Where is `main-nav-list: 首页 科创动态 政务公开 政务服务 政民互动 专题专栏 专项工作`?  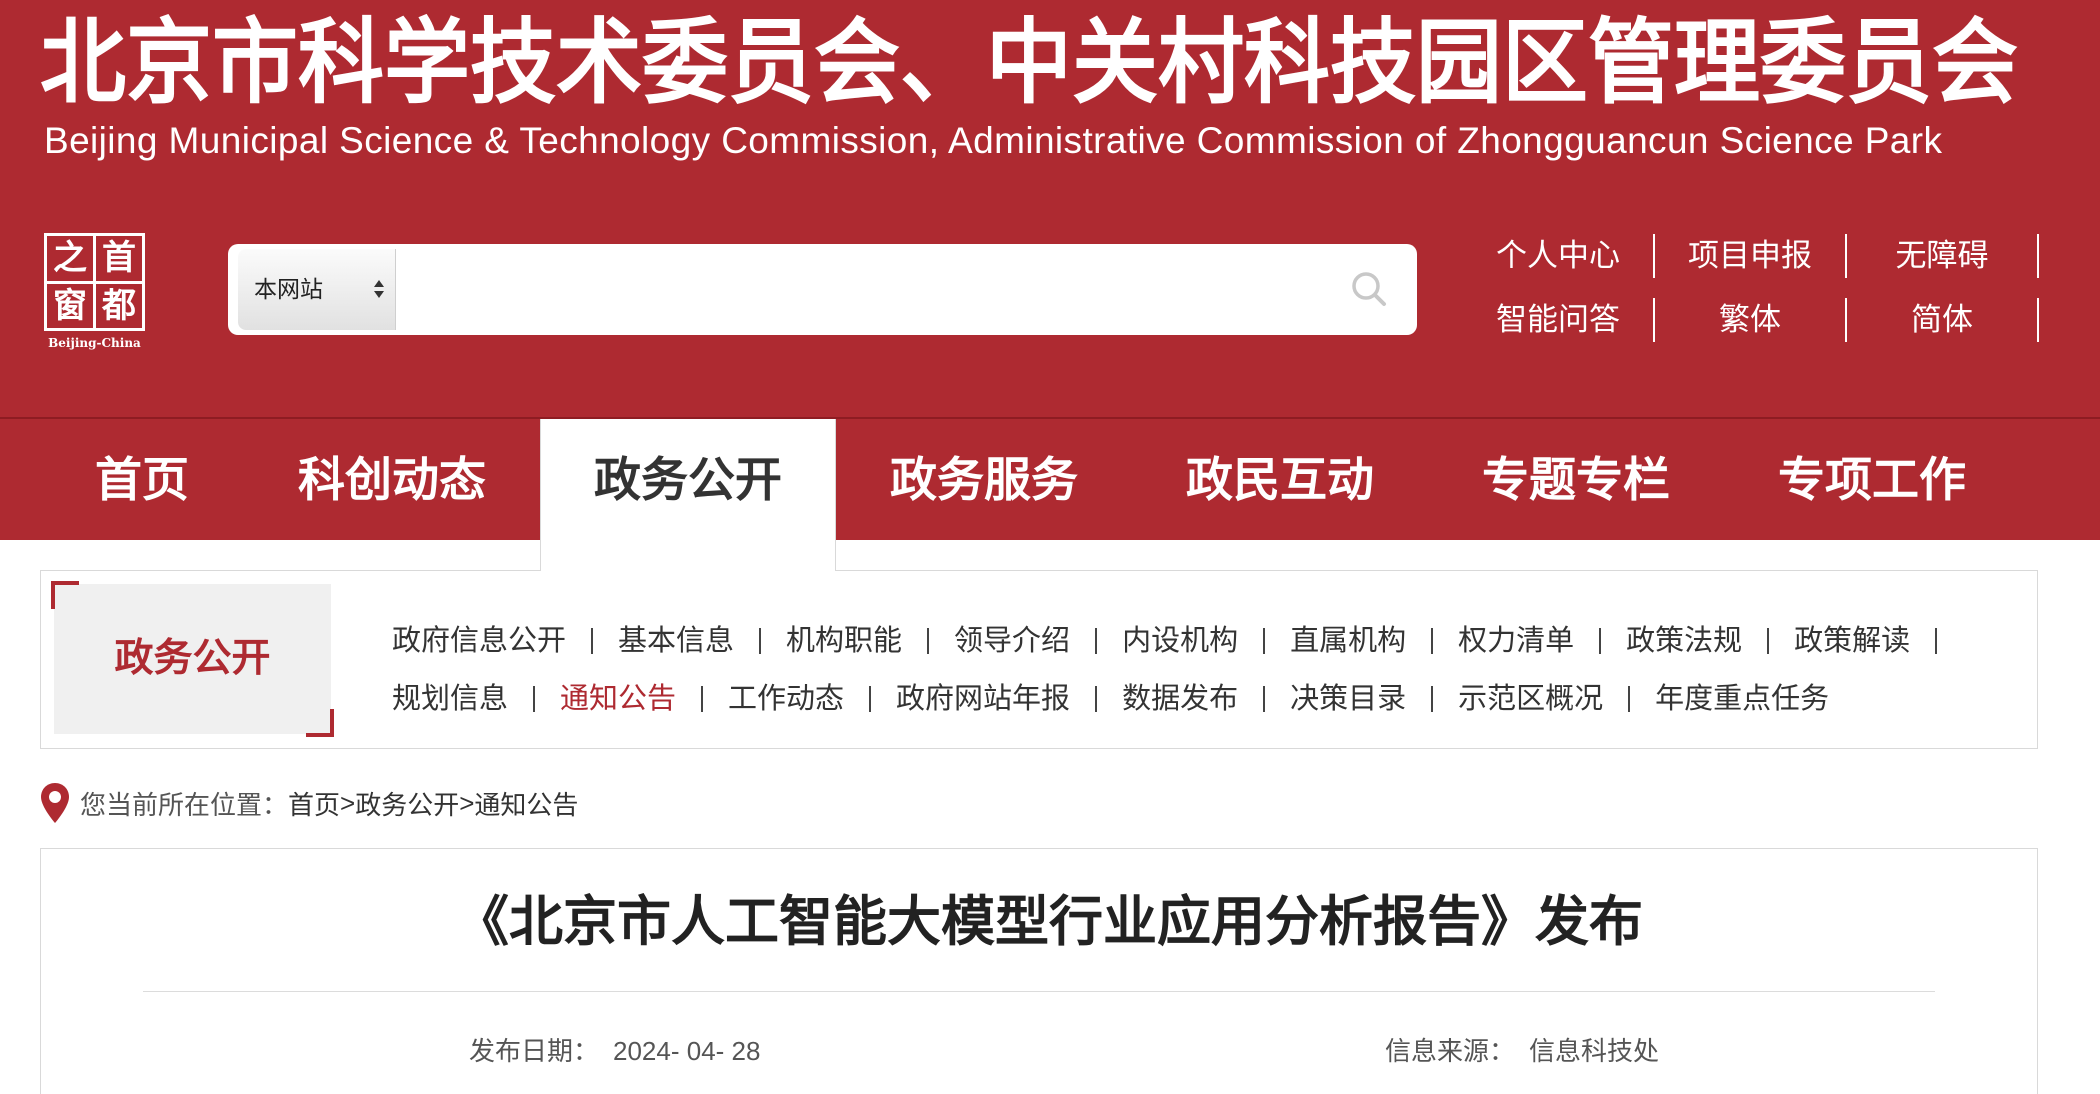
main-nav-list: 首页 科创动态 政务公开 政务服务 政民互动 专题专栏 专项工作 is located at coordinates (1030, 495).